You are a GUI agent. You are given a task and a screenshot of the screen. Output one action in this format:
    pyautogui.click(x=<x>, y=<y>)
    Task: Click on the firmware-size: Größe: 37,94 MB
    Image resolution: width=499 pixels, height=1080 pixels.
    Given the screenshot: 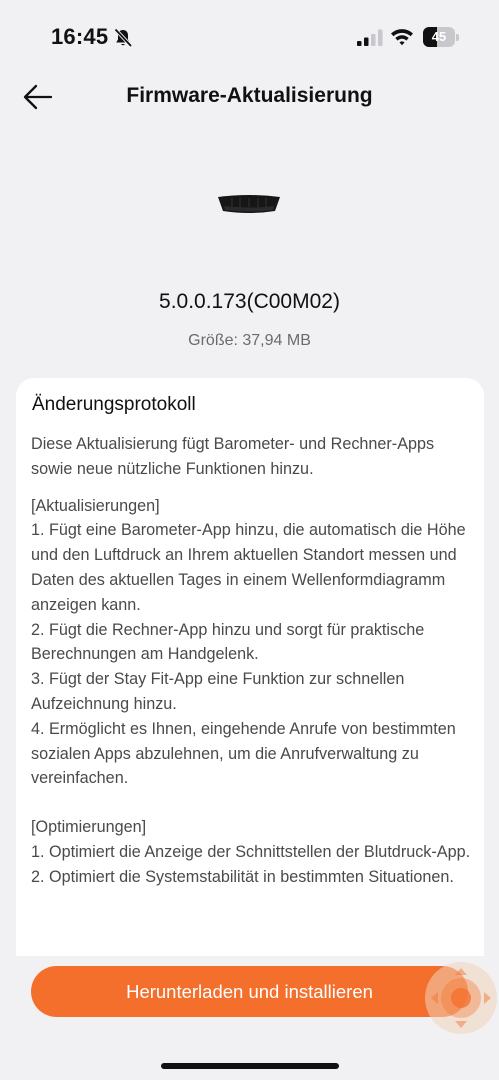 What is the action you would take?
    pyautogui.click(x=249, y=340)
    